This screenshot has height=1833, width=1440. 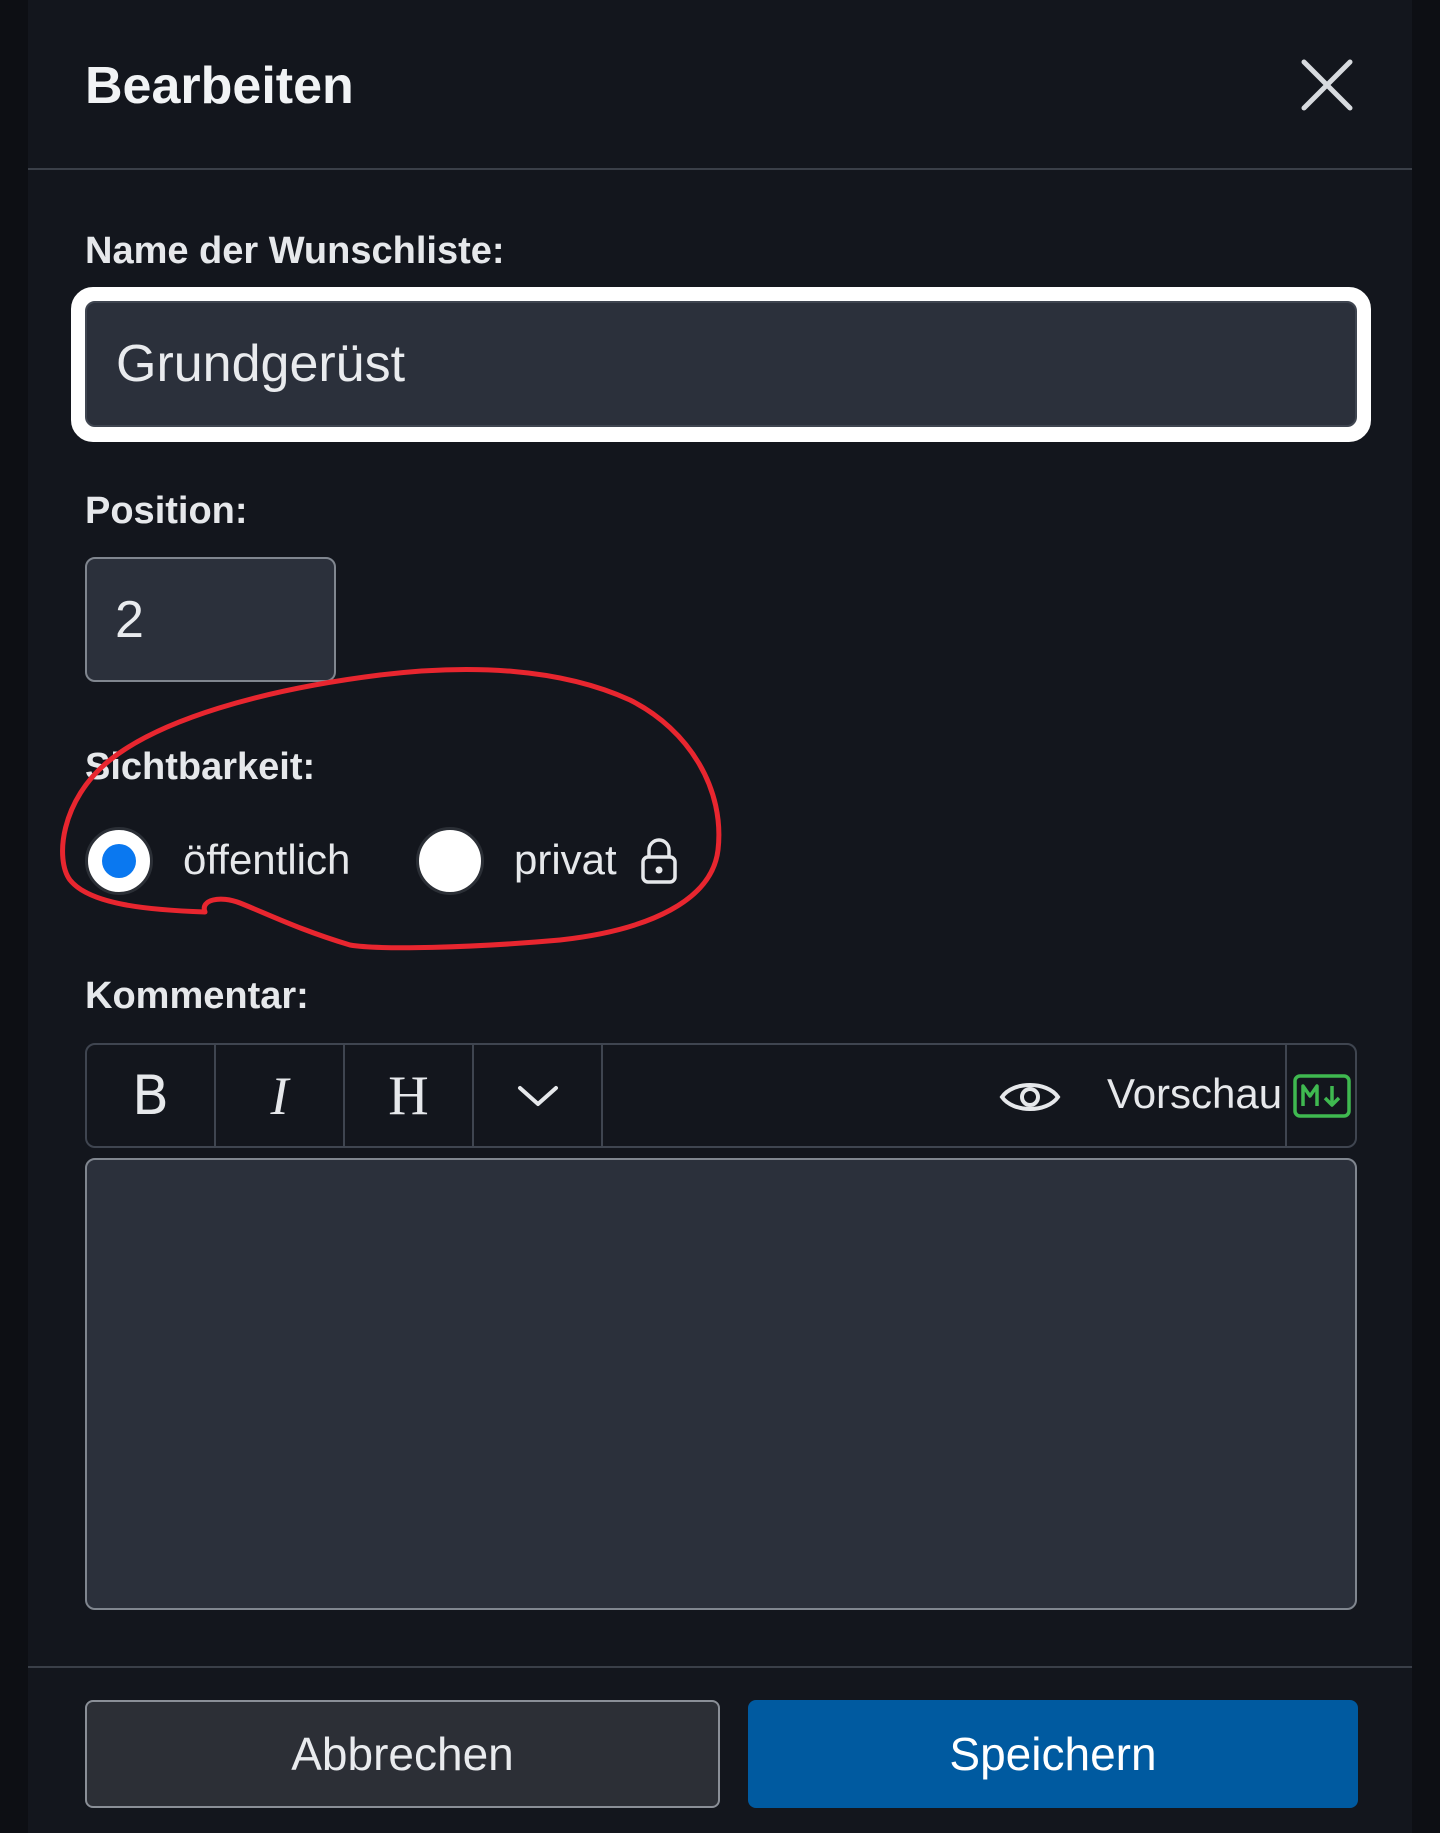 I want to click on bold-icon: B, so click(x=150, y=1095).